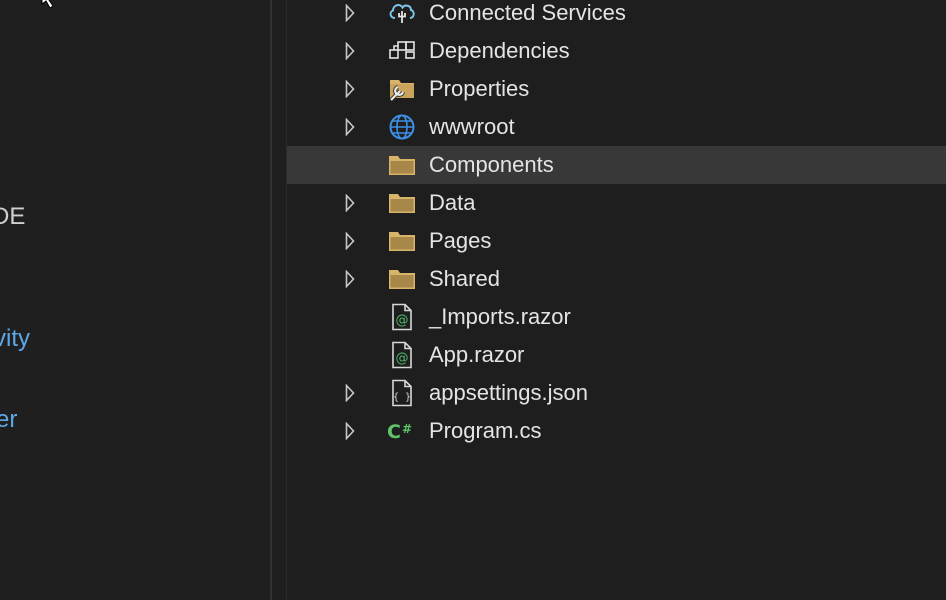 This screenshot has width=946, height=600. Describe the element at coordinates (616, 241) in the screenshot. I see `tree-item-pages: Pages` at that location.